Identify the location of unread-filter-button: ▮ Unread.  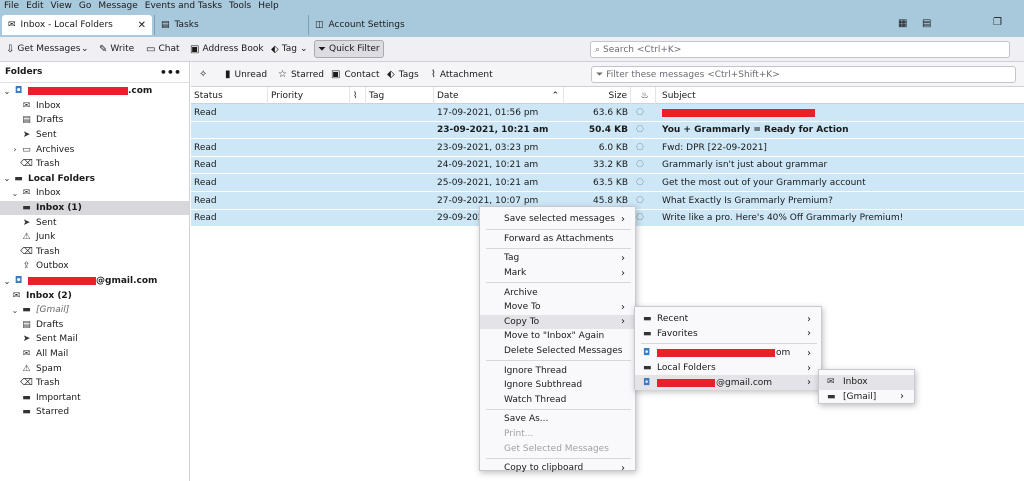
(246, 74).